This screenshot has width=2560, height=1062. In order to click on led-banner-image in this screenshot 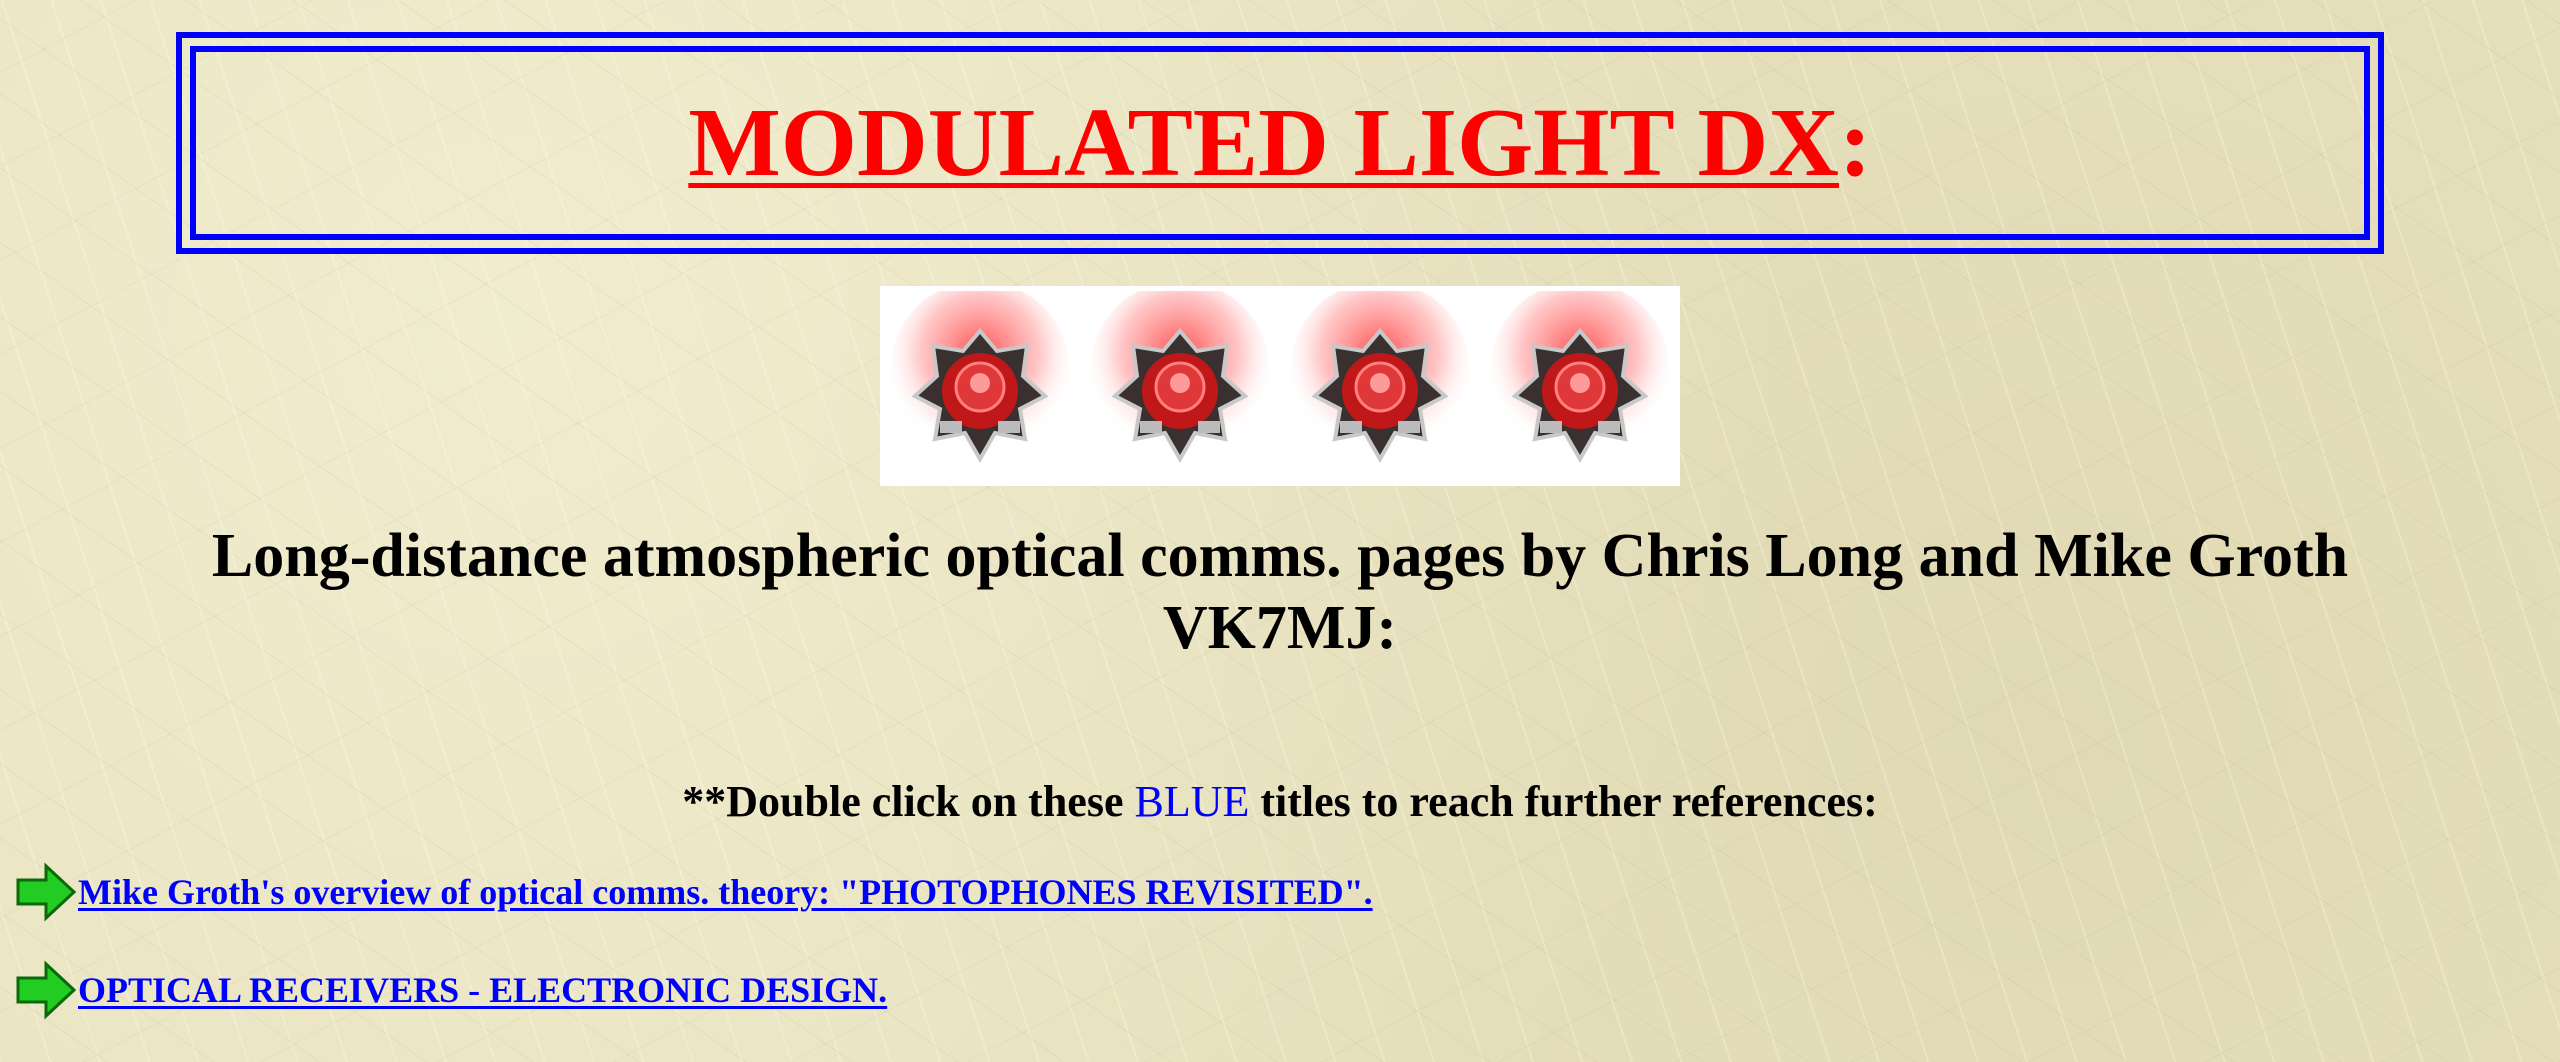, I will do `click(1280, 386)`.